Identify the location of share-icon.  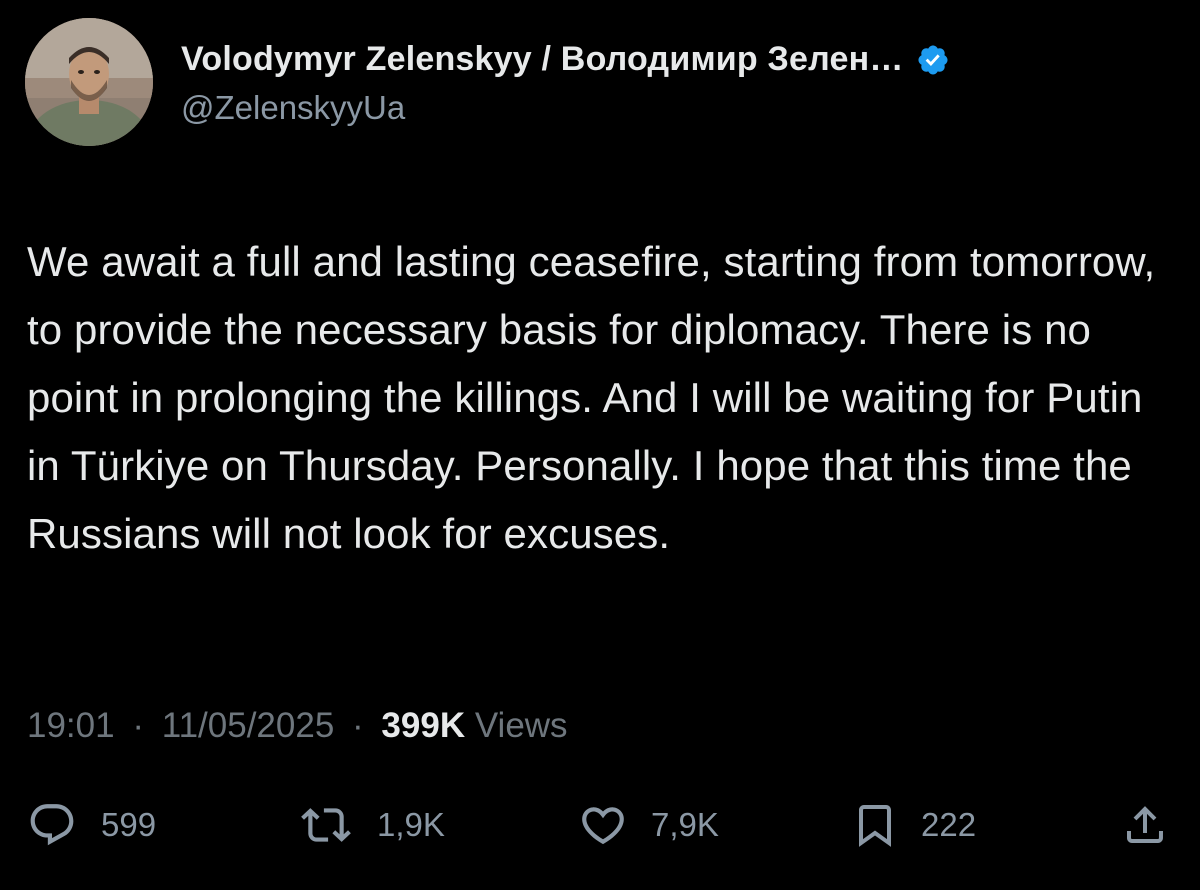
(1145, 824).